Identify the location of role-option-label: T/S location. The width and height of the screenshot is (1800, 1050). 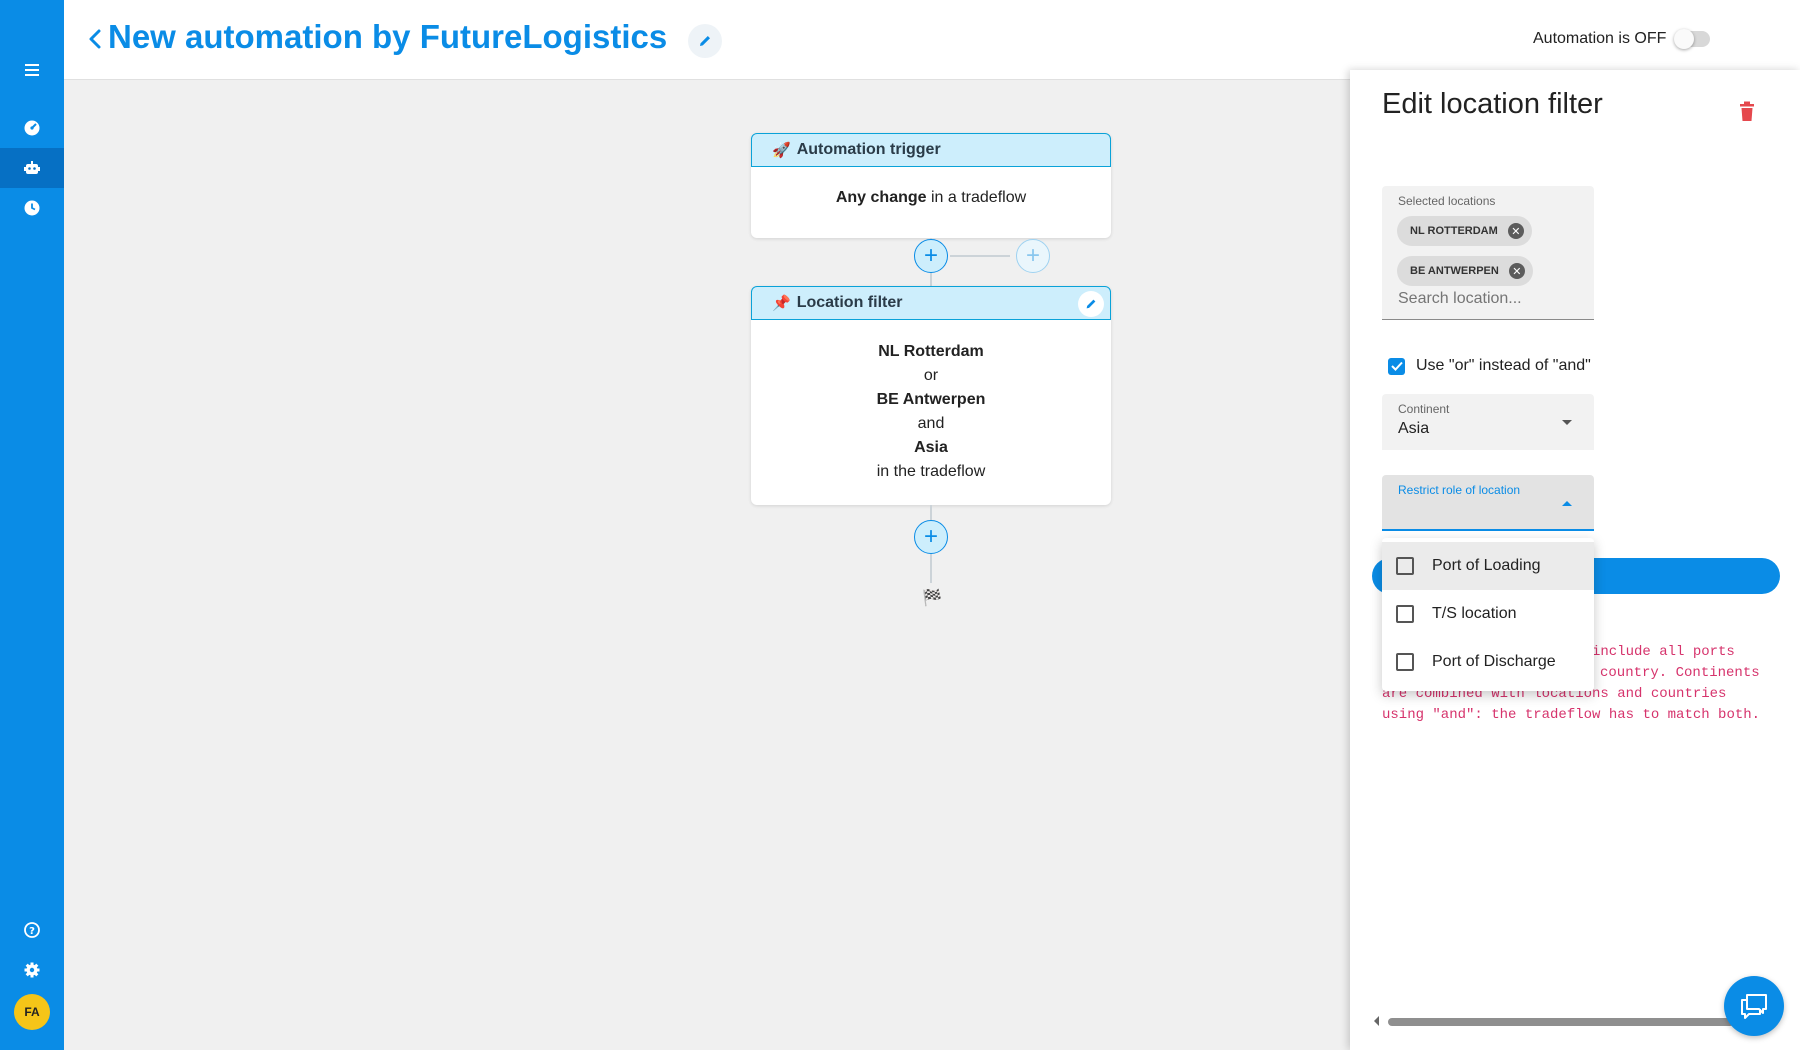
(1474, 613).